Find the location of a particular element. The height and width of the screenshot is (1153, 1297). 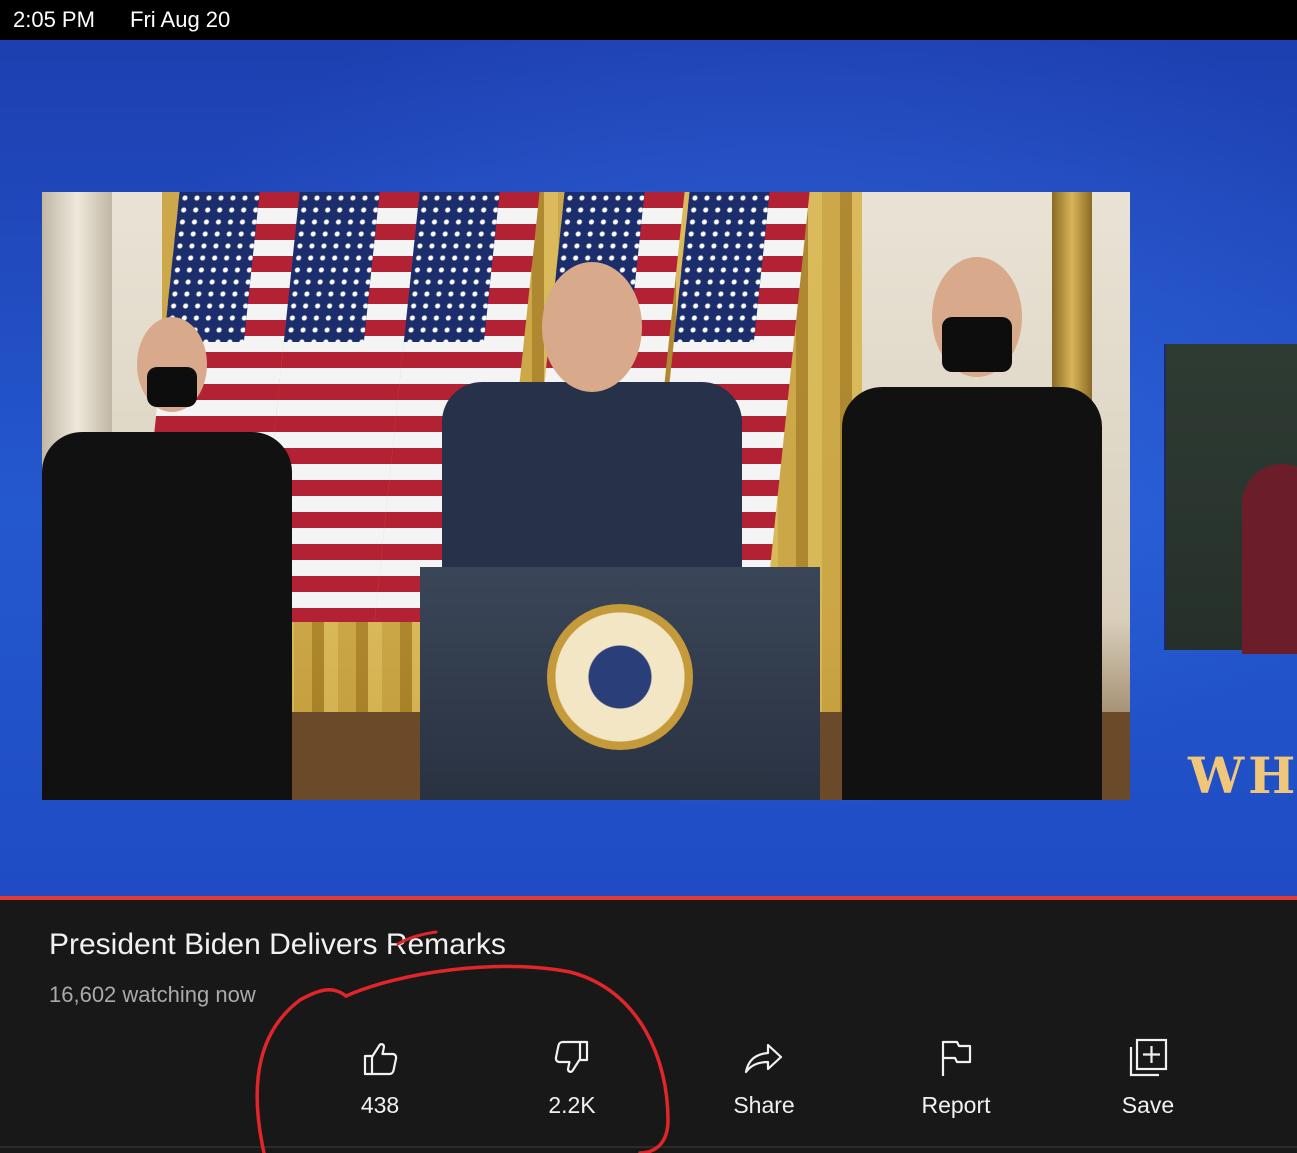

thumbs-up-icon is located at coordinates (380, 1059).